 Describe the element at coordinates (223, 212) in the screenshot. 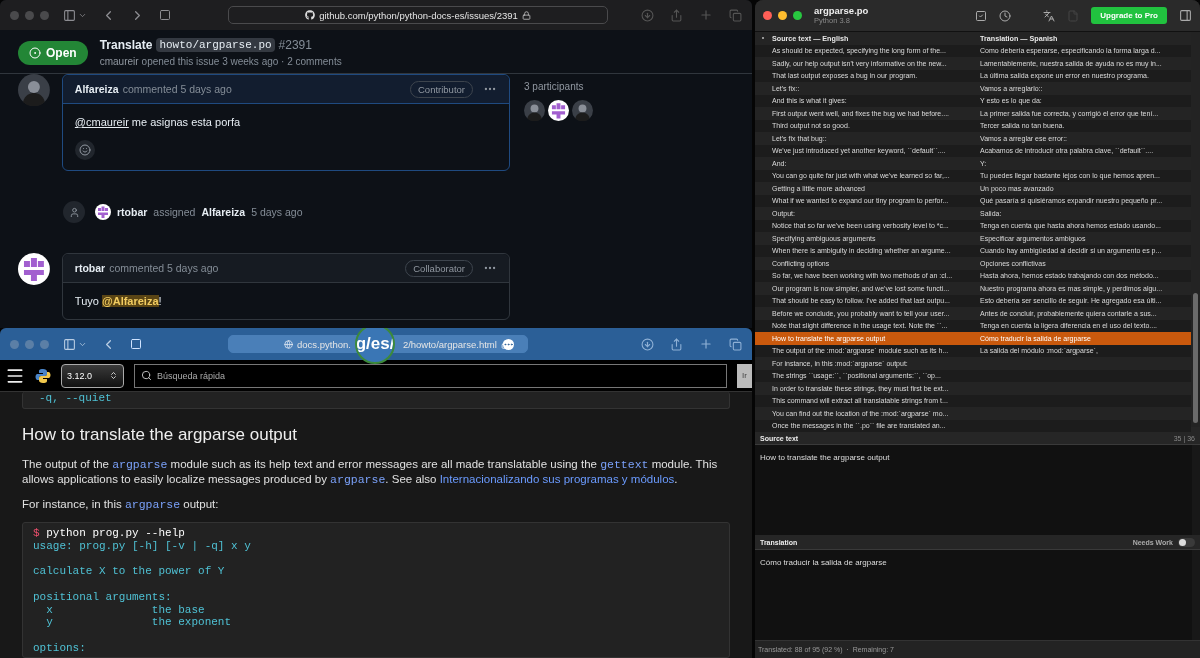

I see `event-target: Alfareiza` at that location.